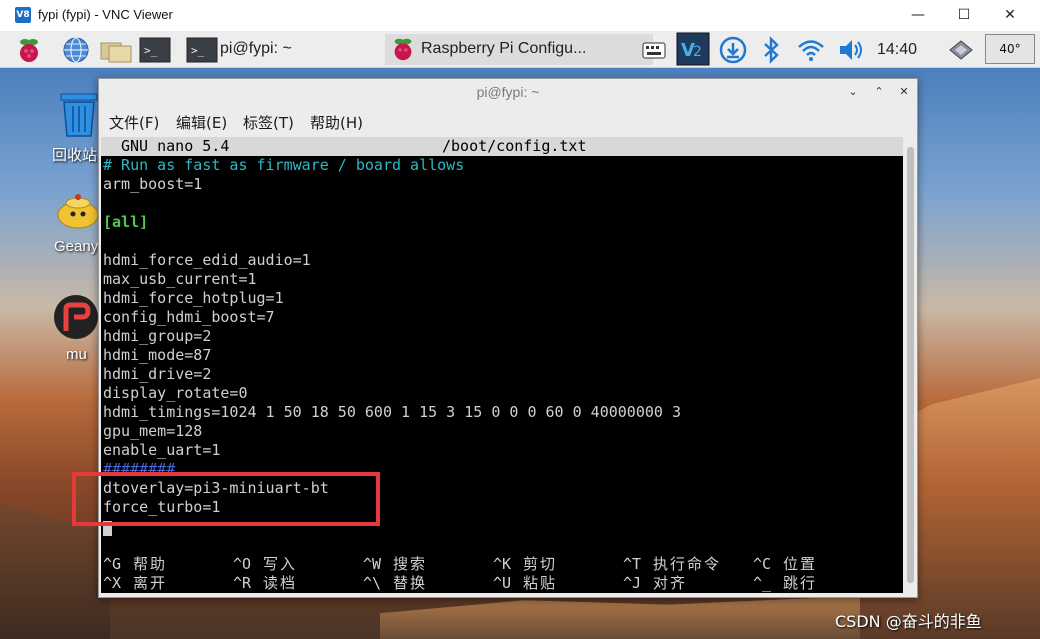 This screenshot has width=1040, height=639. Describe the element at coordinates (78, 211) in the screenshot. I see `geany-icon` at that location.